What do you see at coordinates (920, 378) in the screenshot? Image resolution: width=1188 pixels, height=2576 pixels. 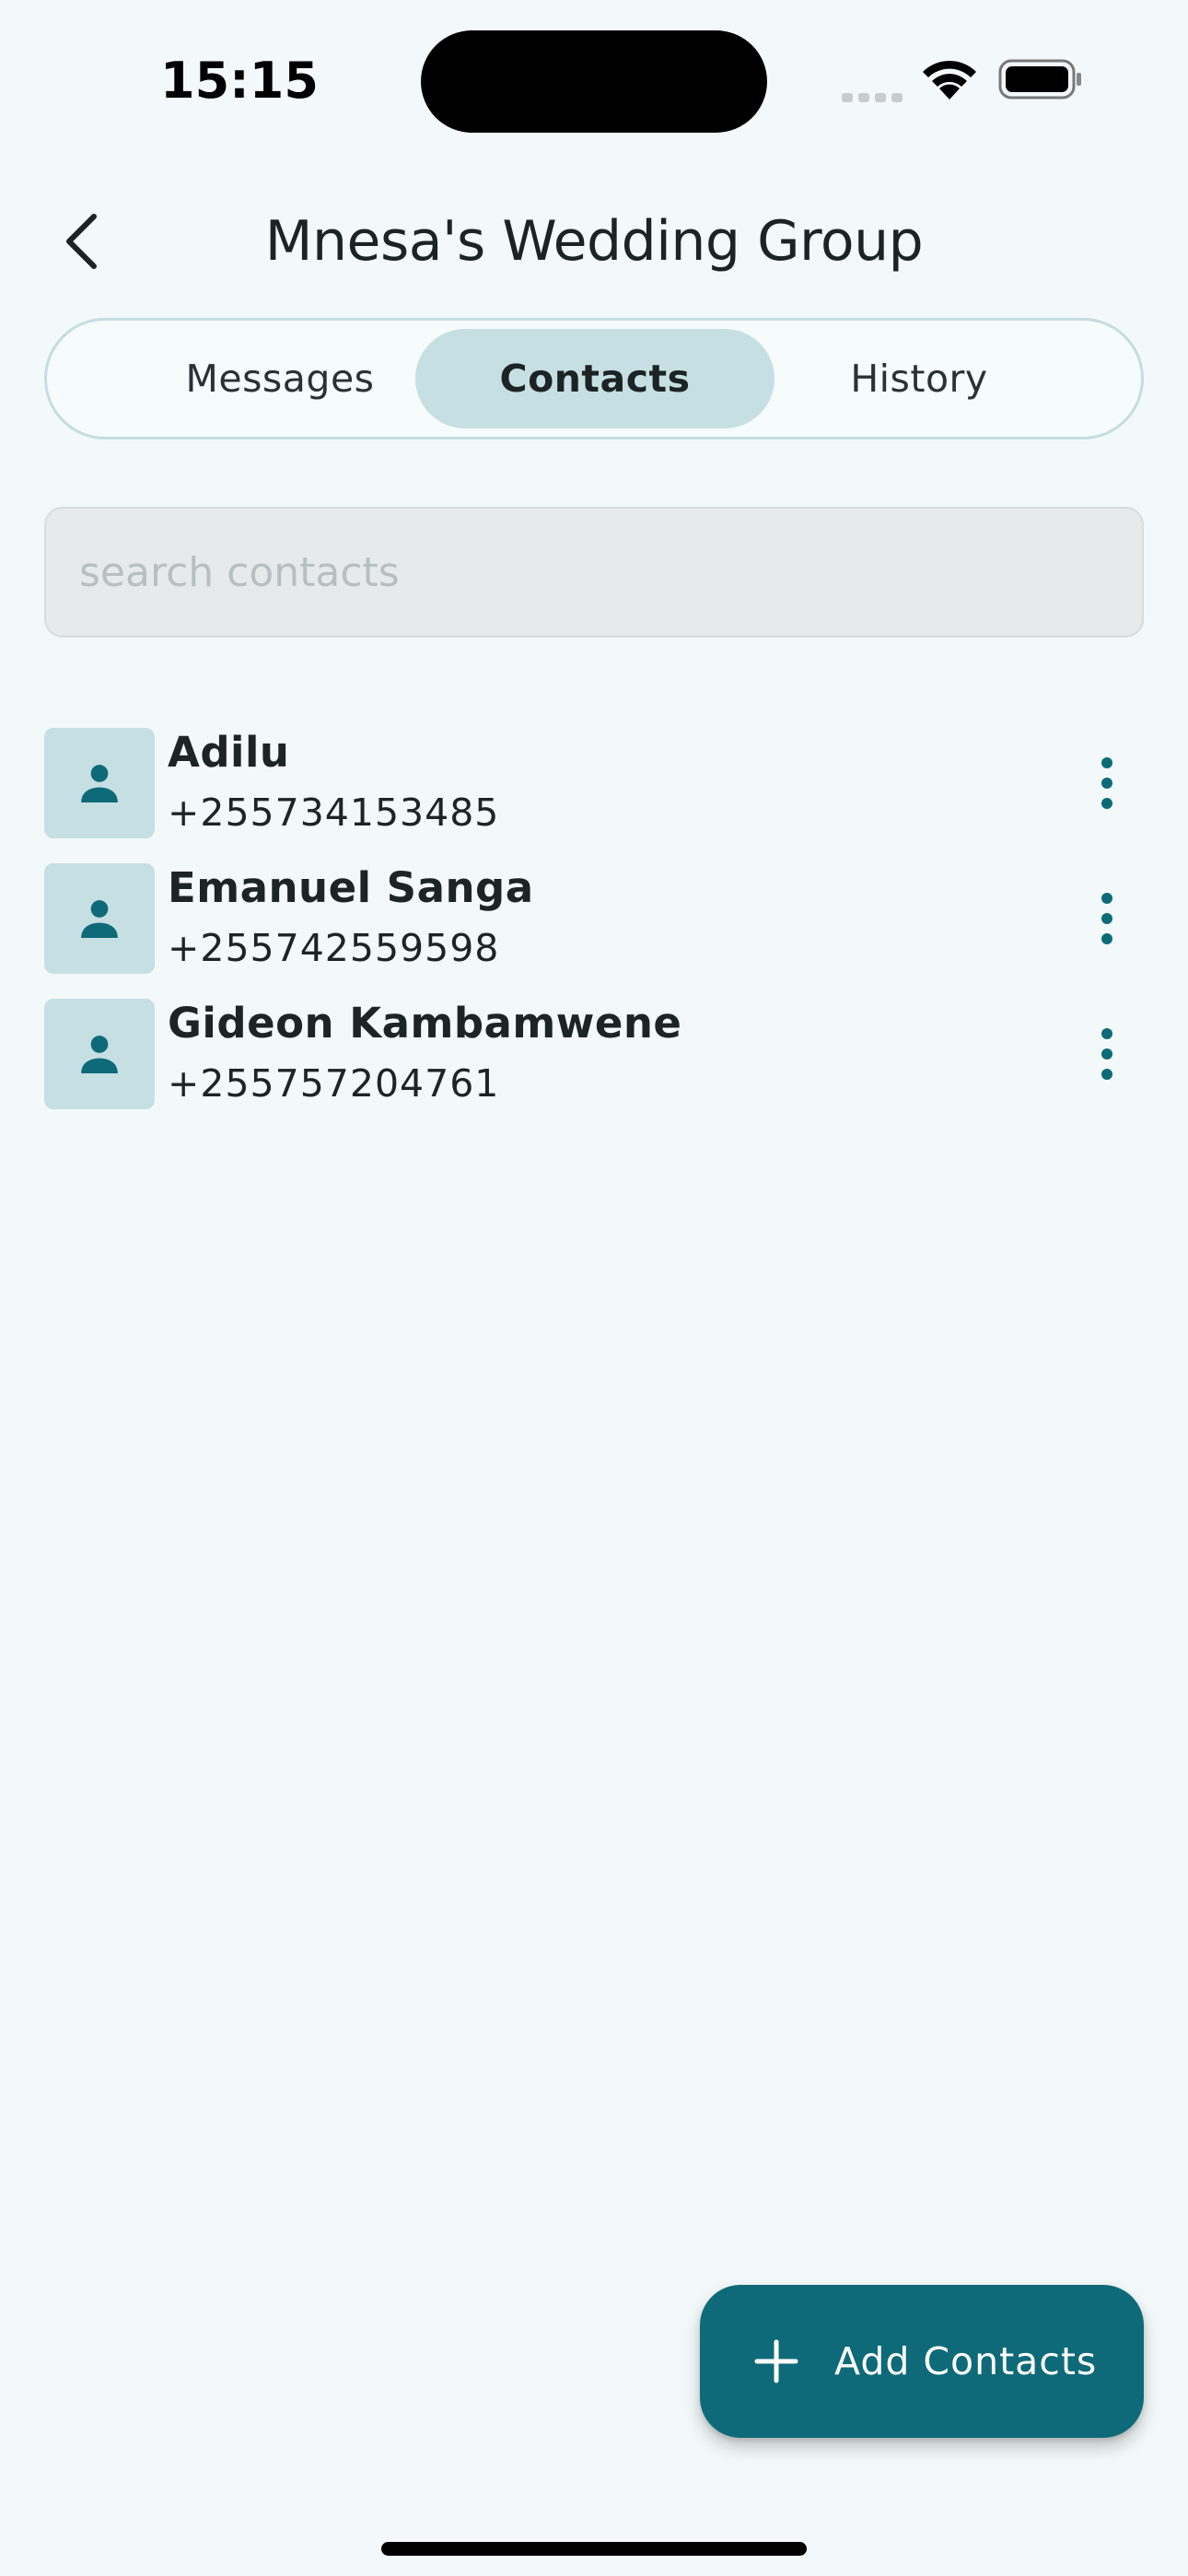 I see `tab-history: History` at bounding box center [920, 378].